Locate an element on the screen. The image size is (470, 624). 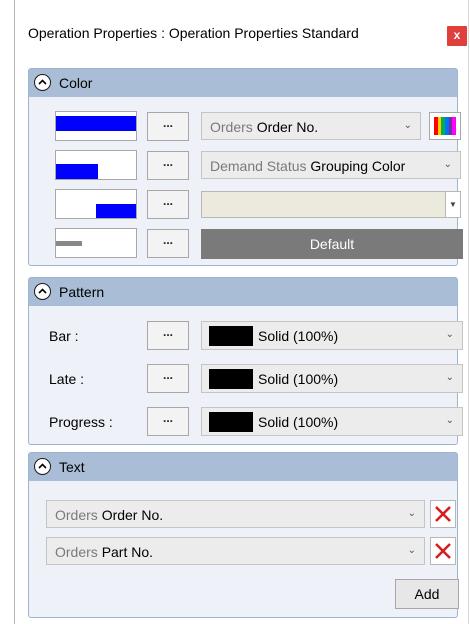
text-section-title: Text is located at coordinates (72, 467).